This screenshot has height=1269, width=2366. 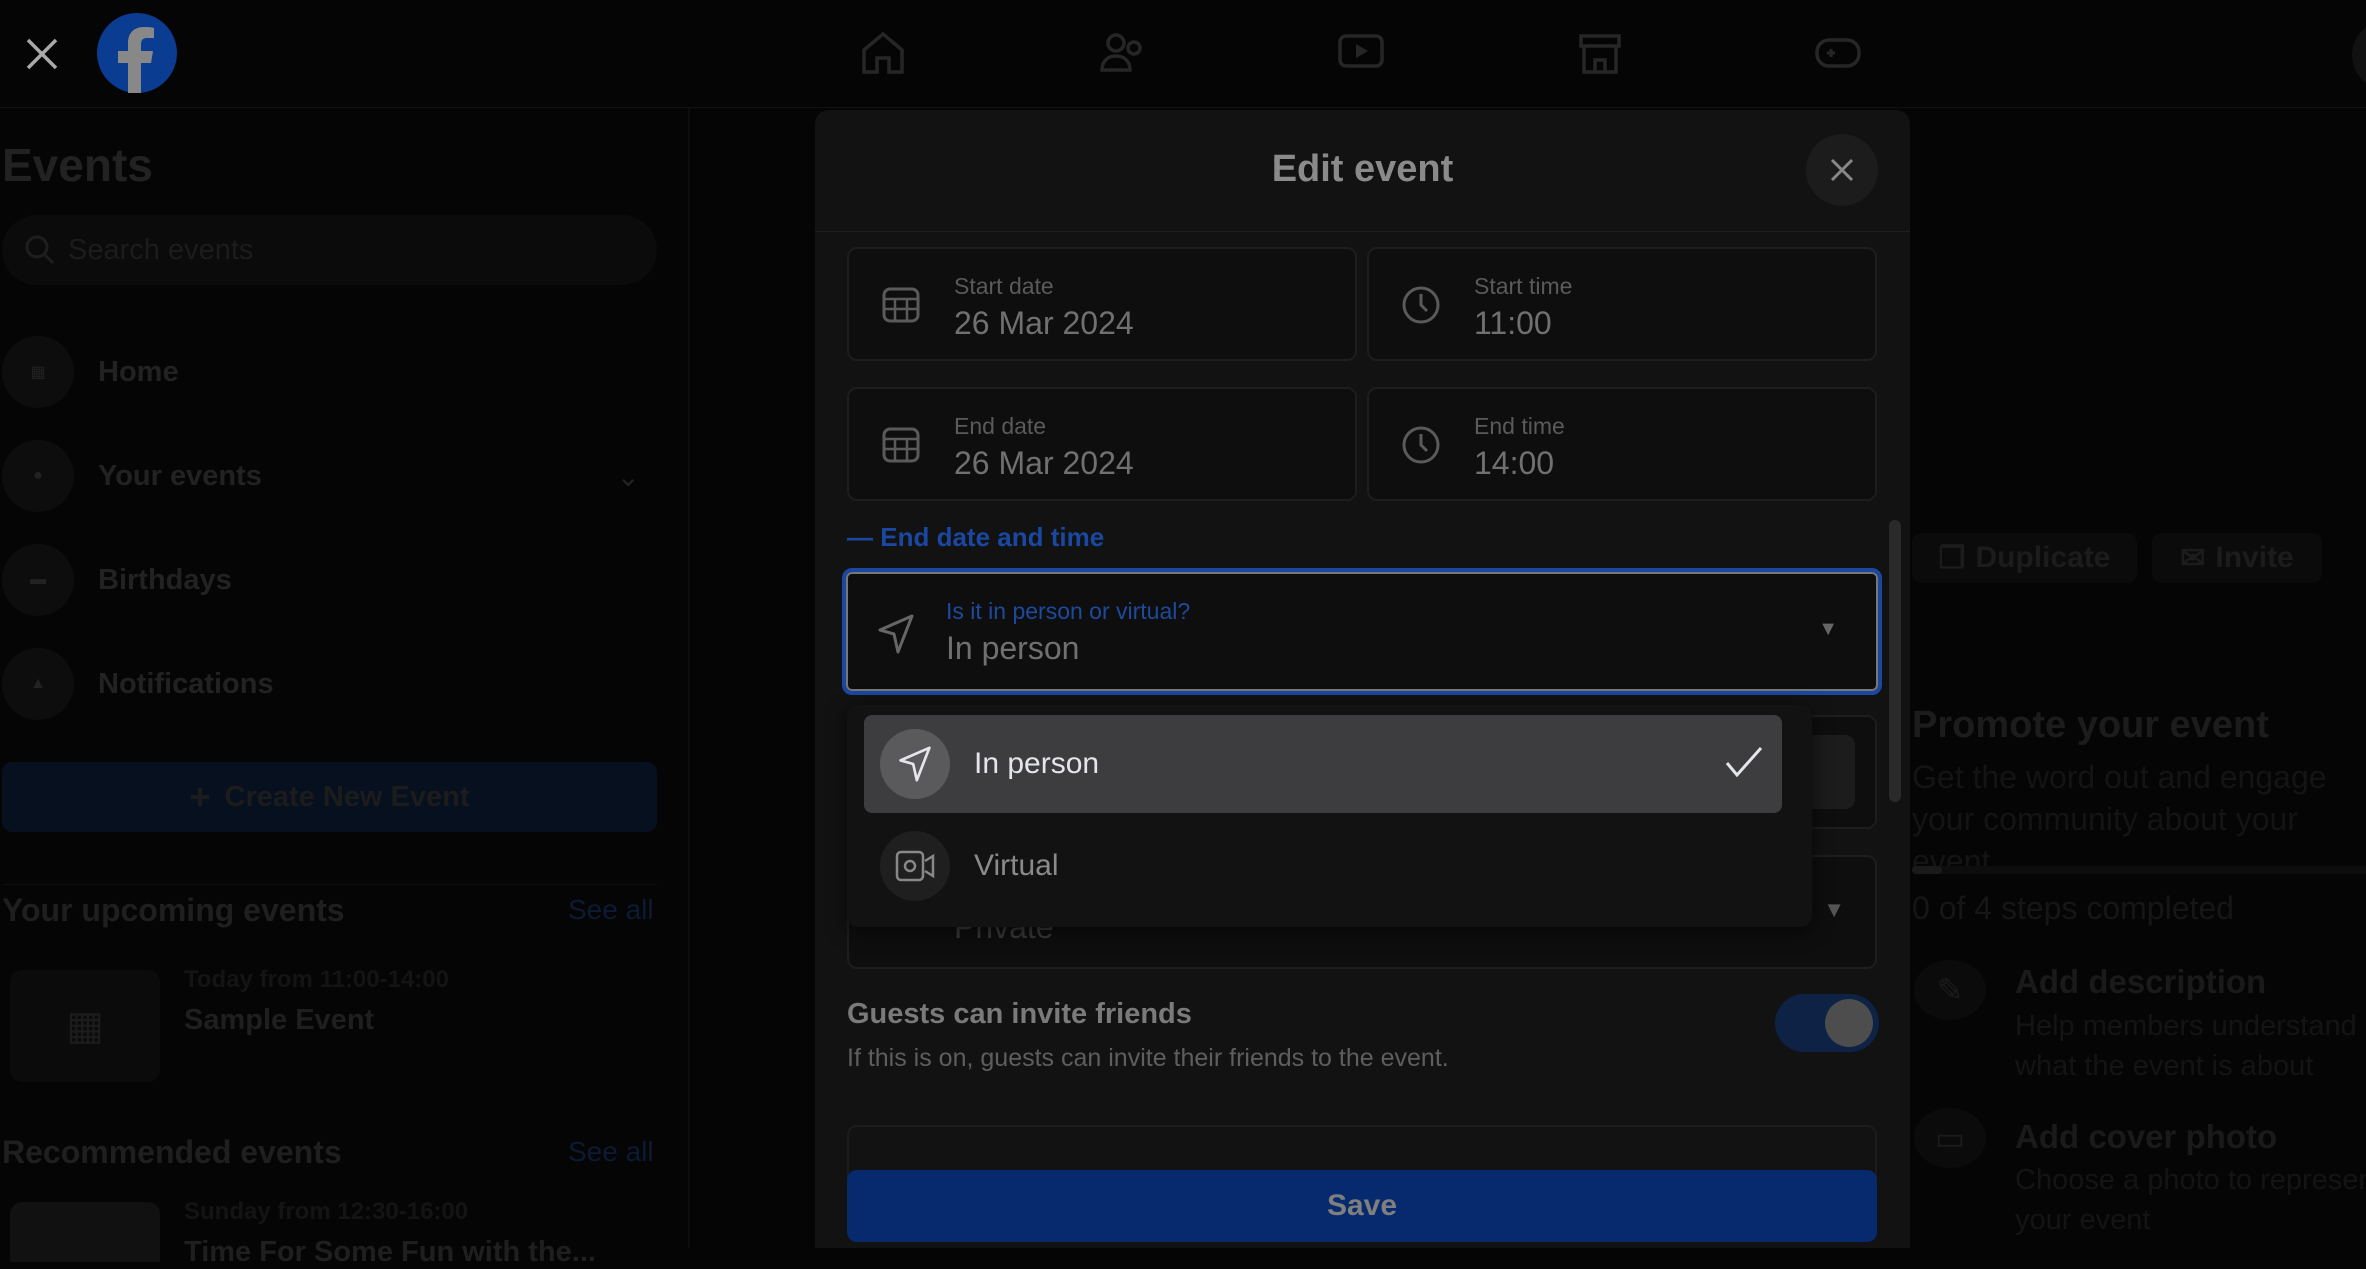 I want to click on step-description: Choose a photo to represent your event, so click(x=2190, y=1200).